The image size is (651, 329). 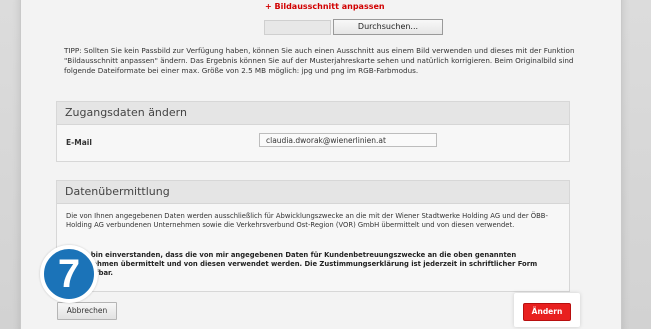 I want to click on file-path-field, so click(x=297, y=27).